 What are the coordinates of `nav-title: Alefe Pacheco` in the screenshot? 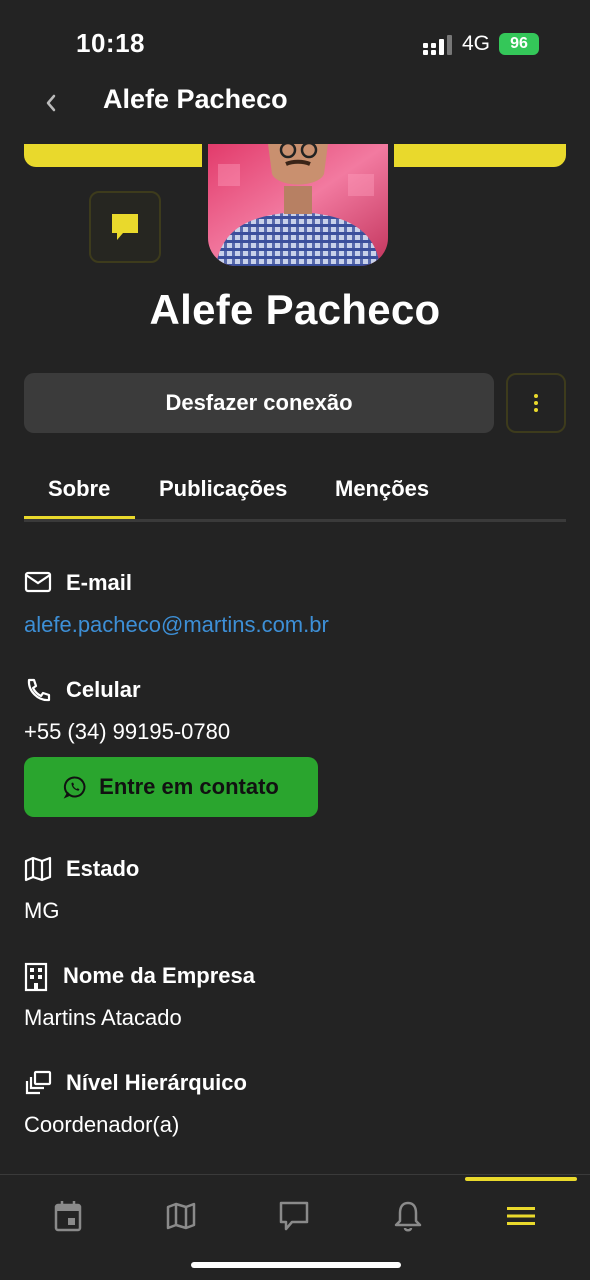 It's located at (195, 99).